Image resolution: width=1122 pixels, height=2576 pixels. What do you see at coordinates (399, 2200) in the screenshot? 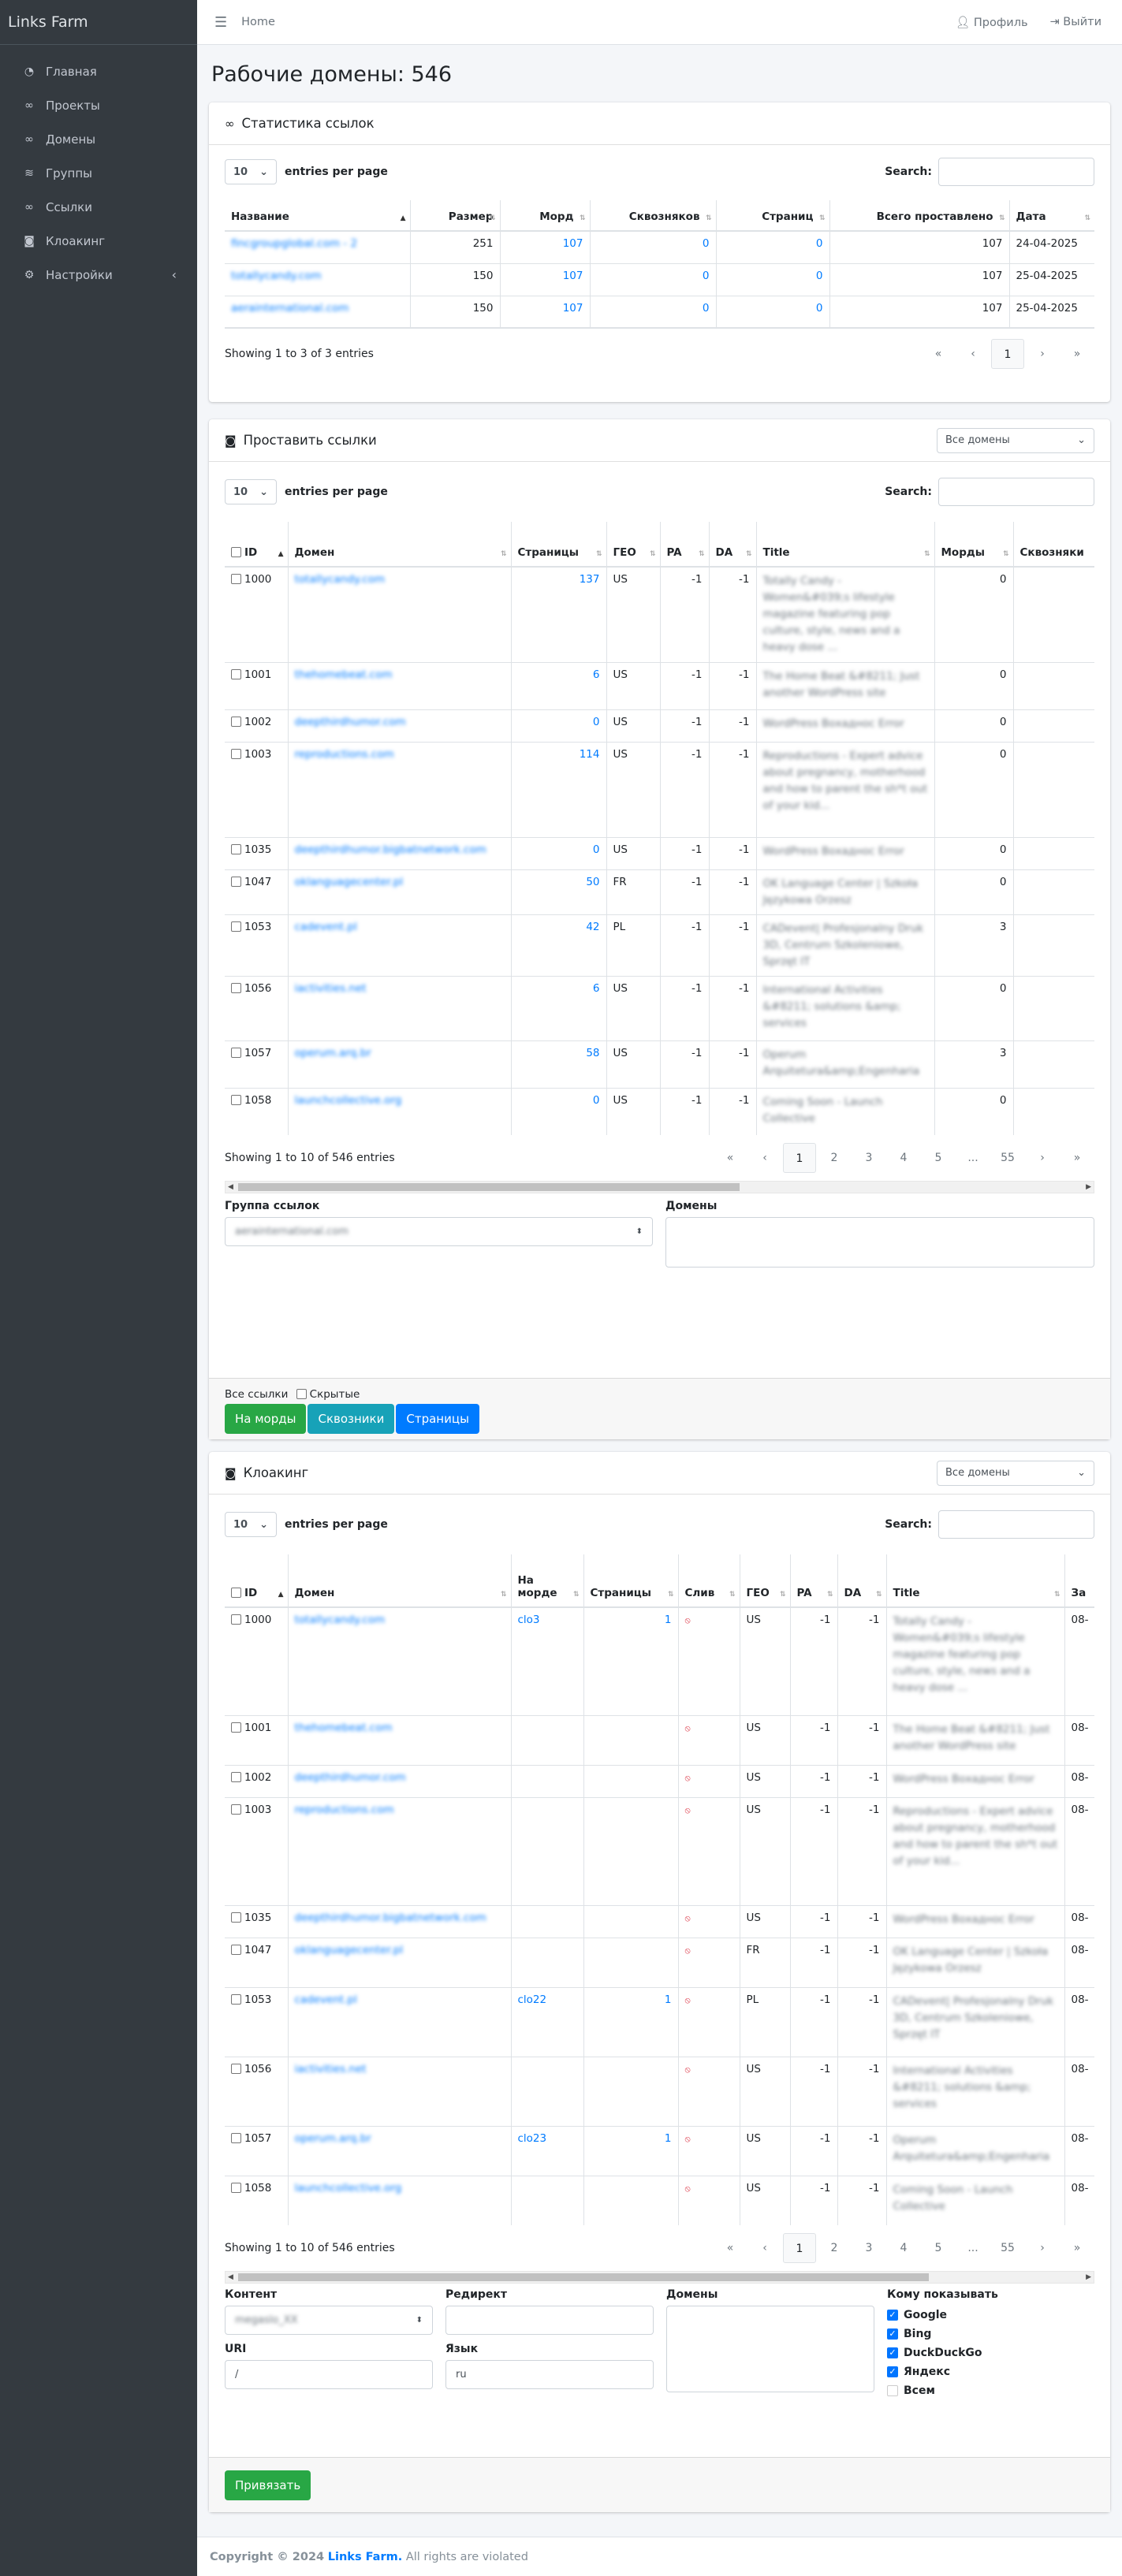
I see `row-domain: launchcollective.org` at bounding box center [399, 2200].